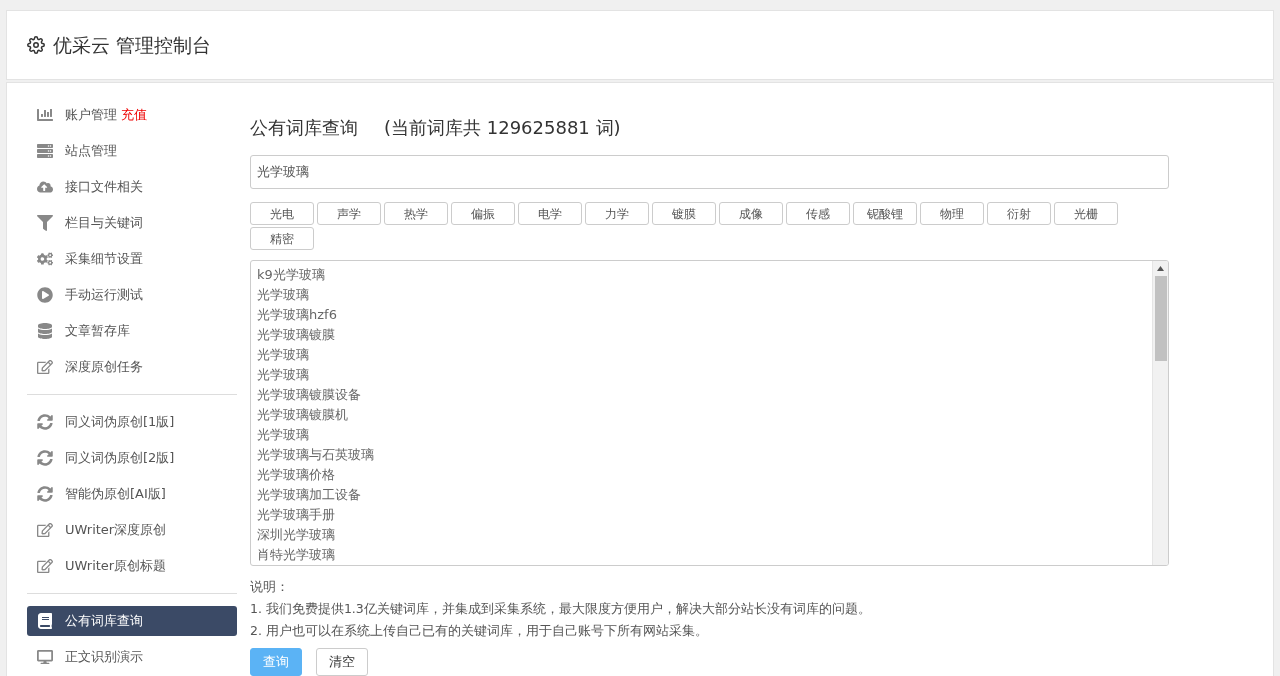 Image resolution: width=1280 pixels, height=676 pixels. What do you see at coordinates (751, 213) in the screenshot?
I see `keyword-tag: 成像` at bounding box center [751, 213].